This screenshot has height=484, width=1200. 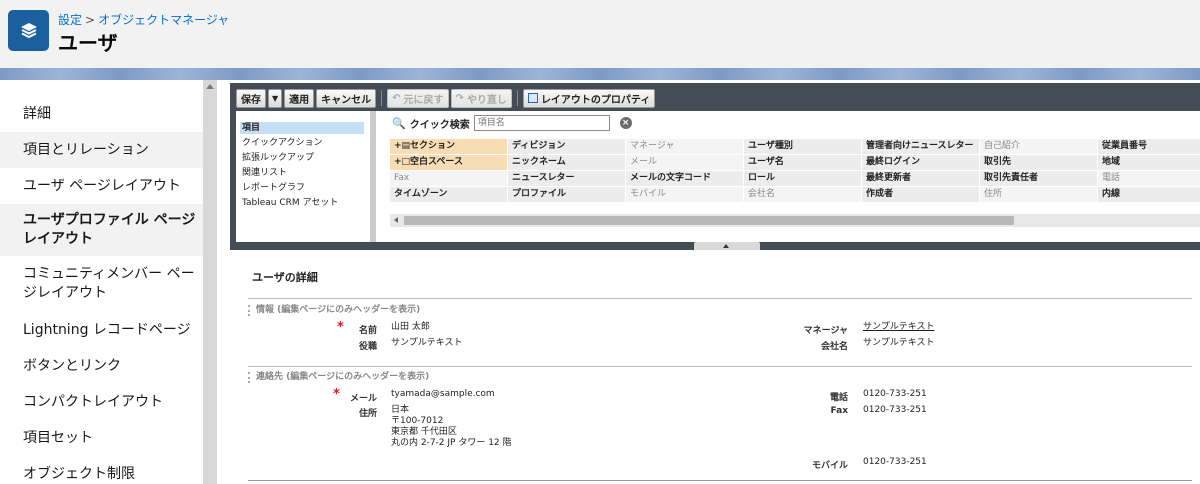 What do you see at coordinates (338, 377) in the screenshot?
I see `section-header-contact: 連絡先 (編集ページにのみヘッダーを表示)` at bounding box center [338, 377].